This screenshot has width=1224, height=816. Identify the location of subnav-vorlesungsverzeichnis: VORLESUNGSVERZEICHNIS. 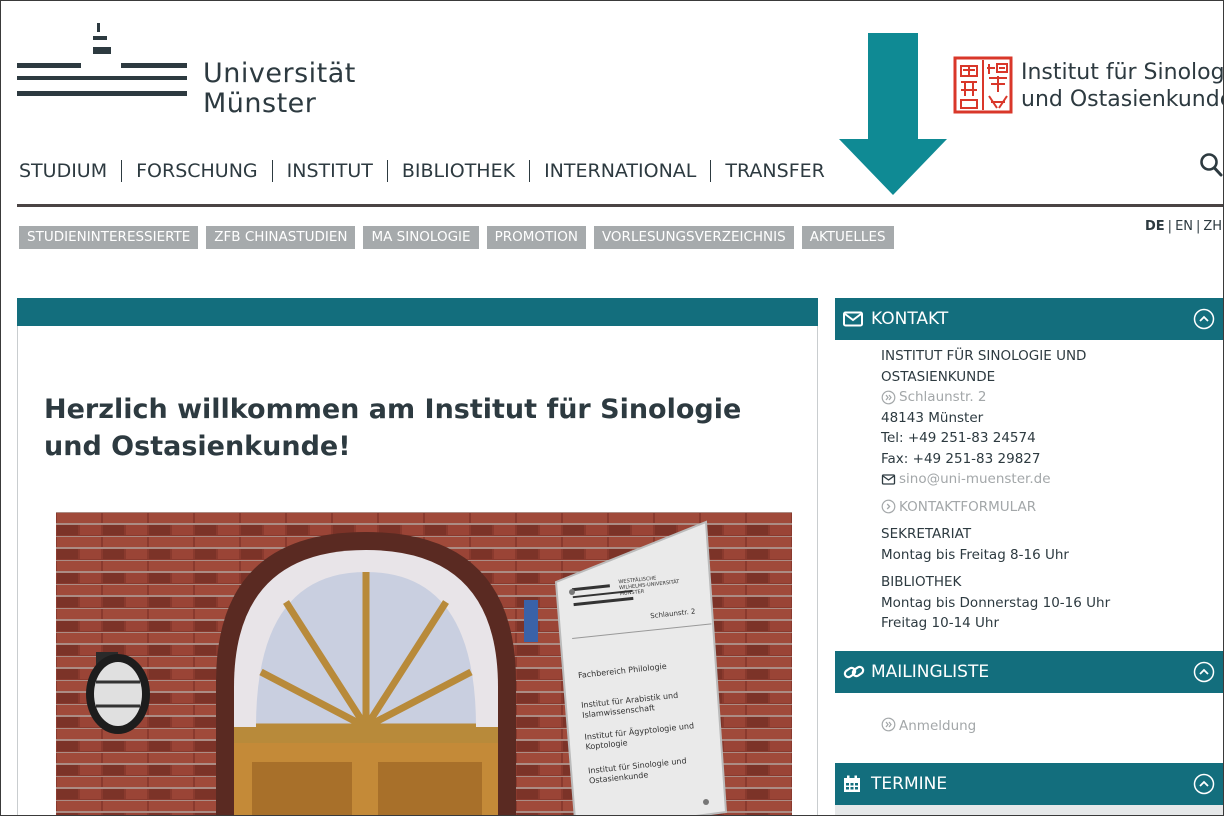
(693, 237).